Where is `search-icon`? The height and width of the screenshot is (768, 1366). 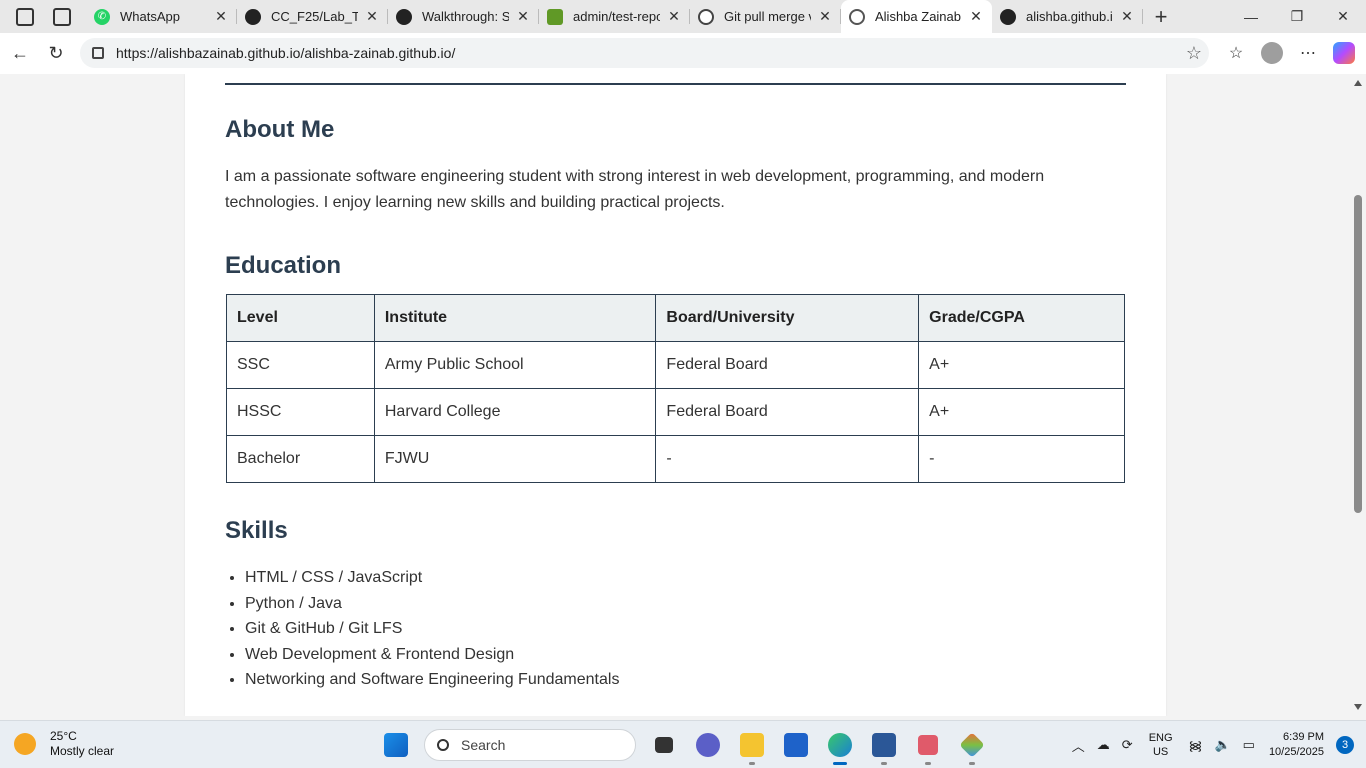
search-icon is located at coordinates (443, 745).